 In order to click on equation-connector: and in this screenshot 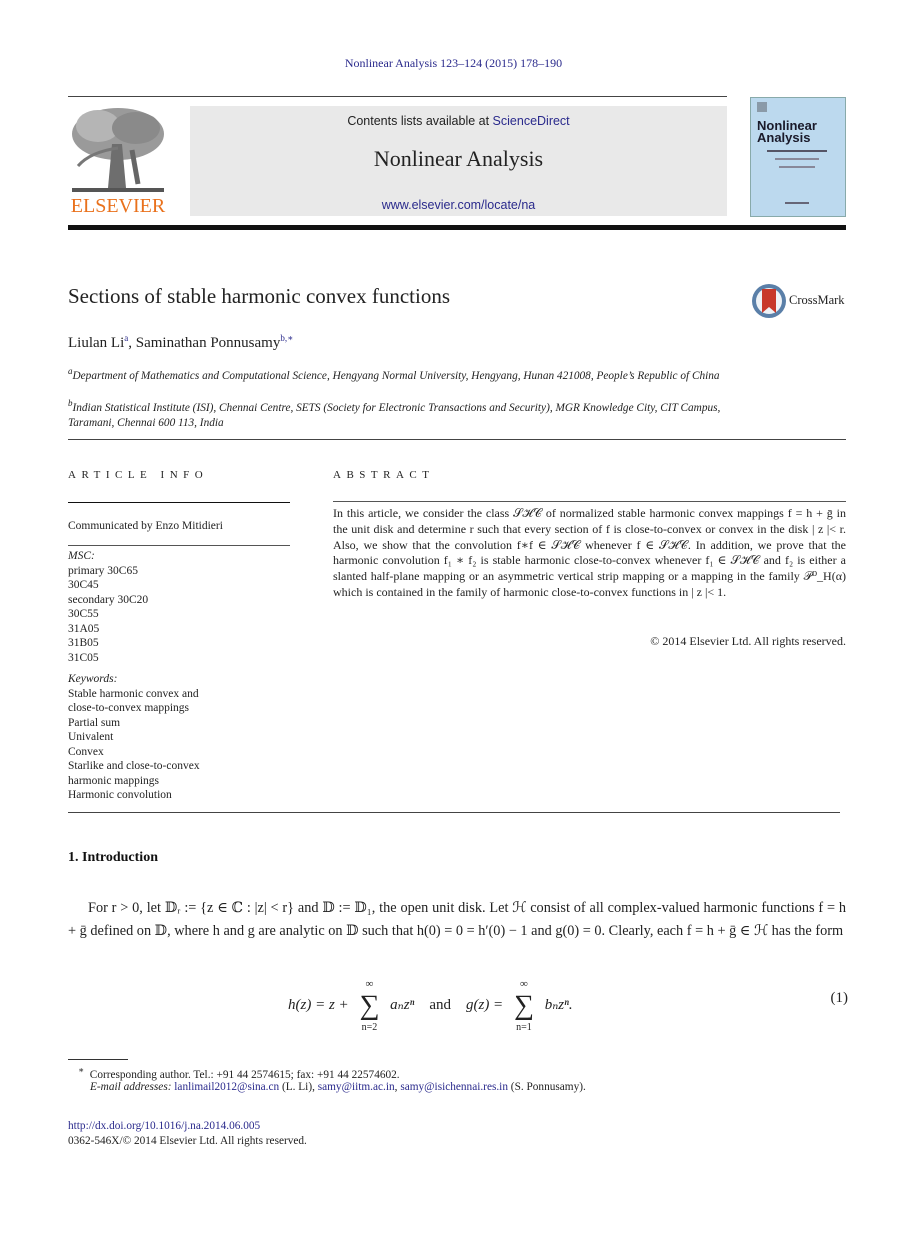, I will do `click(440, 1005)`.